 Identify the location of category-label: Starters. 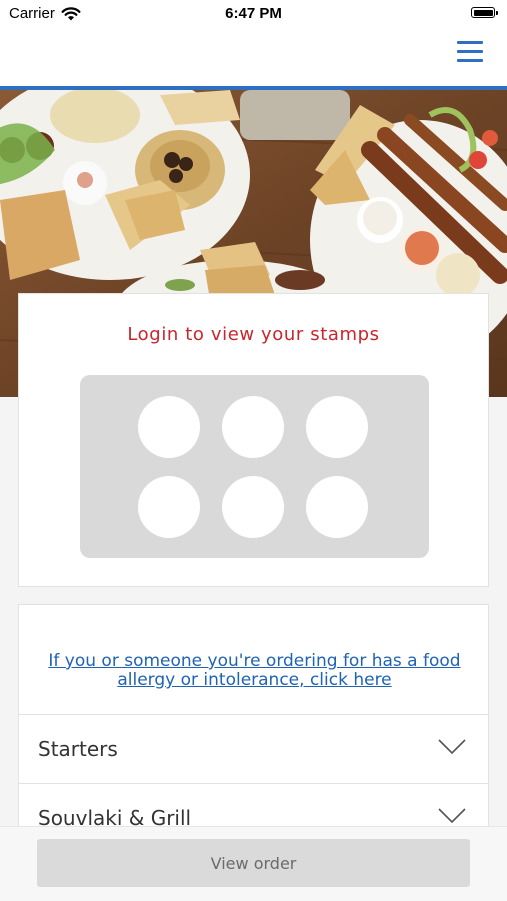
(78, 749).